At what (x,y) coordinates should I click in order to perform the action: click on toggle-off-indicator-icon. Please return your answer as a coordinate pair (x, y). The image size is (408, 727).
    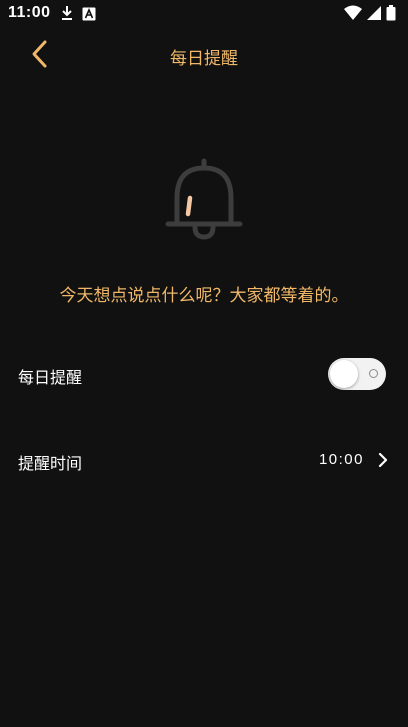
    Looking at the image, I should click on (373, 373).